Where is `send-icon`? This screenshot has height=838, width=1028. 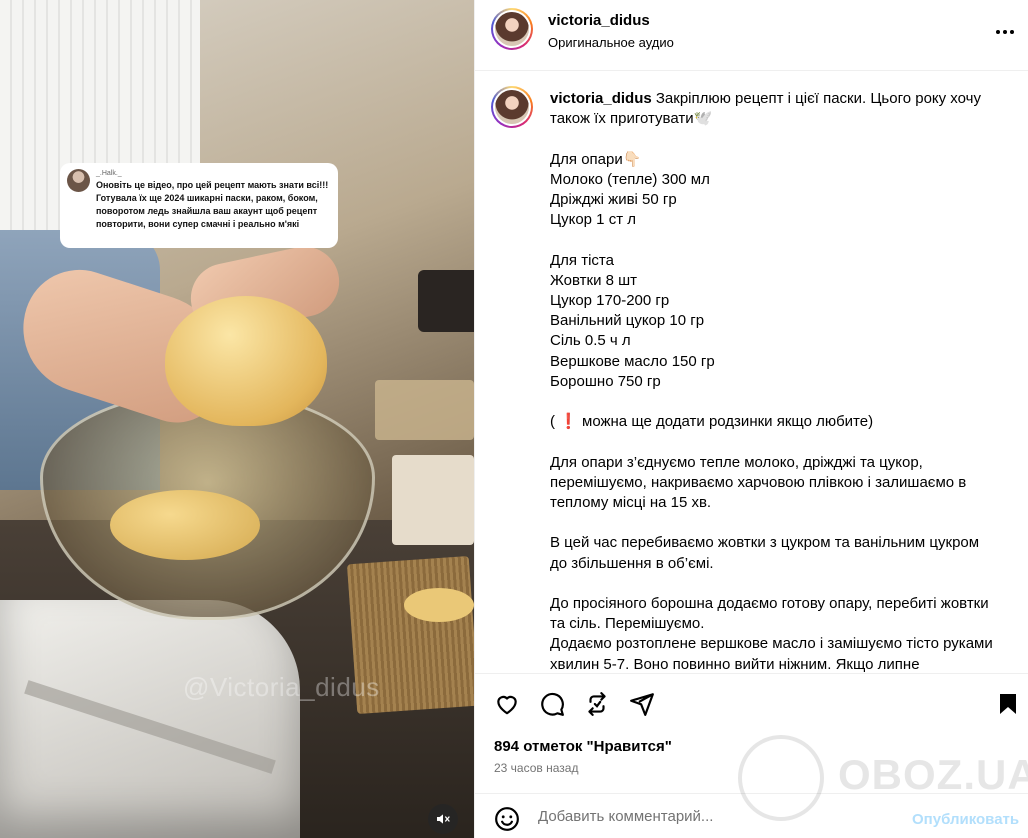
send-icon is located at coordinates (642, 704).